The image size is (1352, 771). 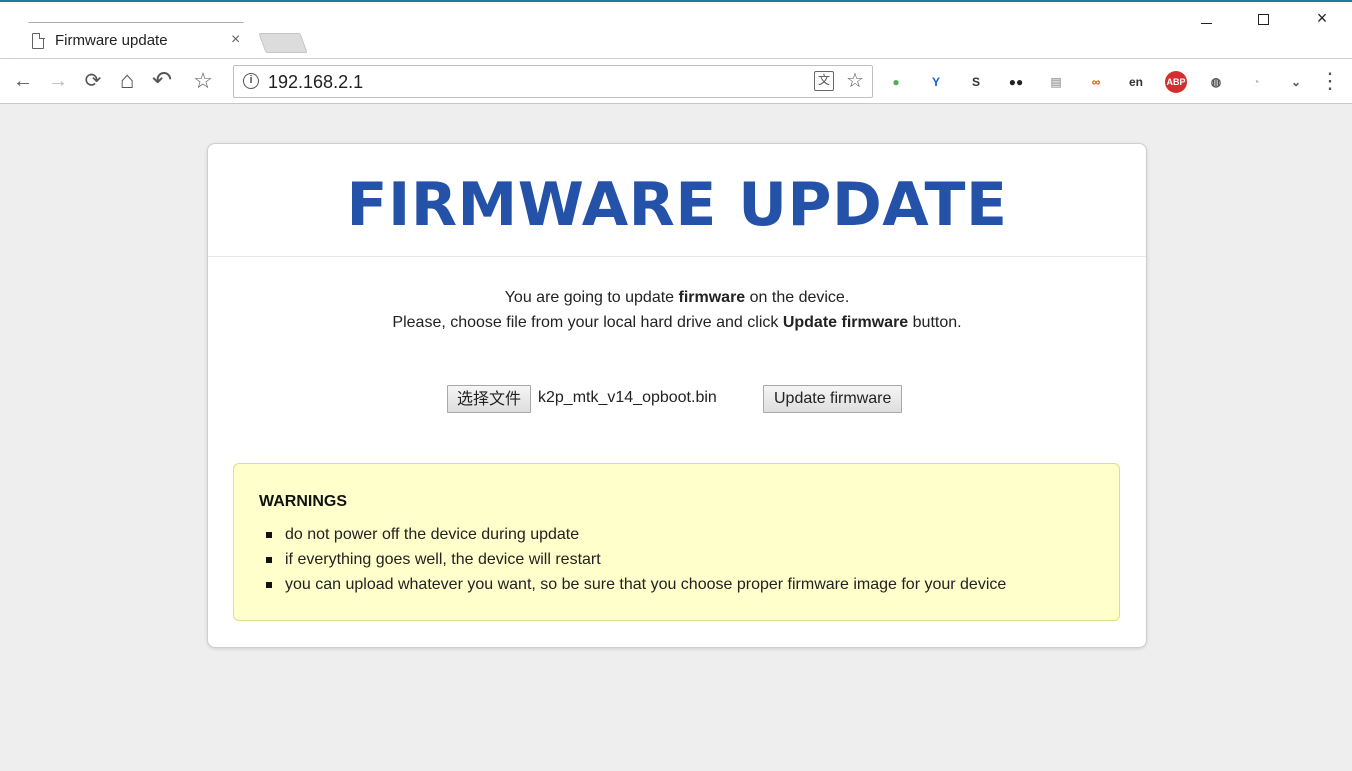 I want to click on intro-line-1-pre: You are going to update, so click(x=591, y=297).